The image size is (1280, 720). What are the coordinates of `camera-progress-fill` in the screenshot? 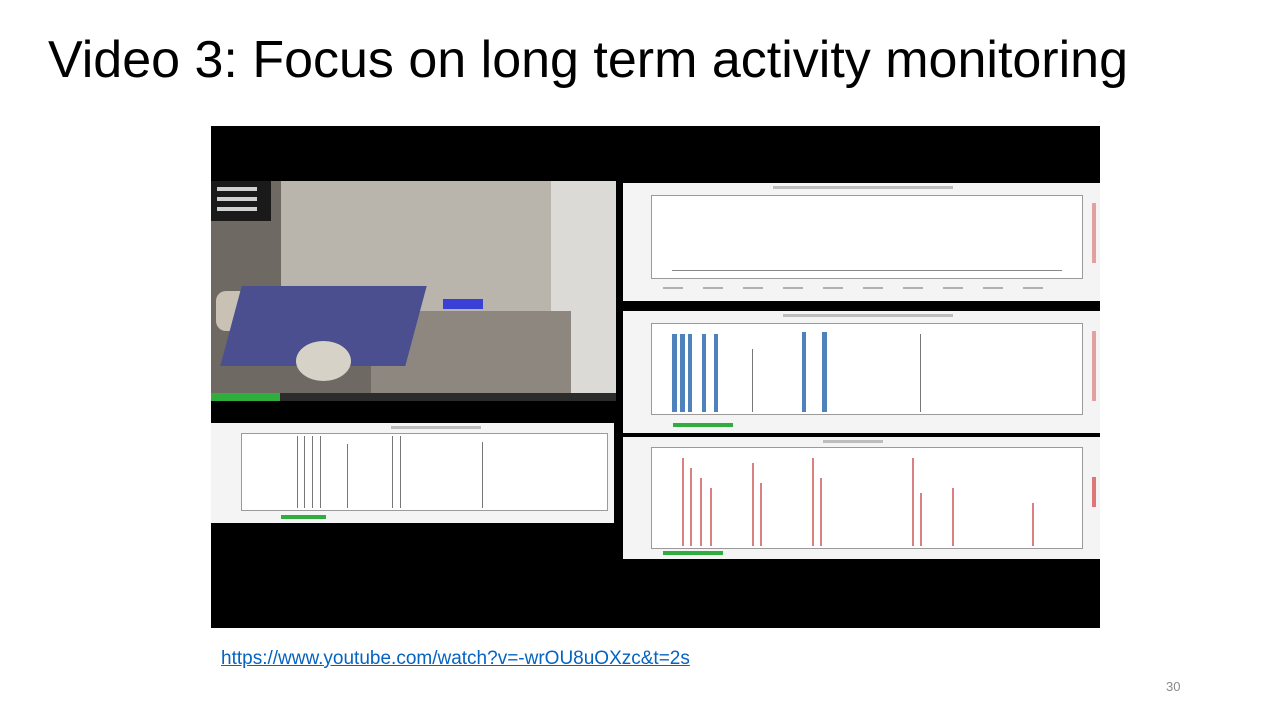 It's located at (245, 397).